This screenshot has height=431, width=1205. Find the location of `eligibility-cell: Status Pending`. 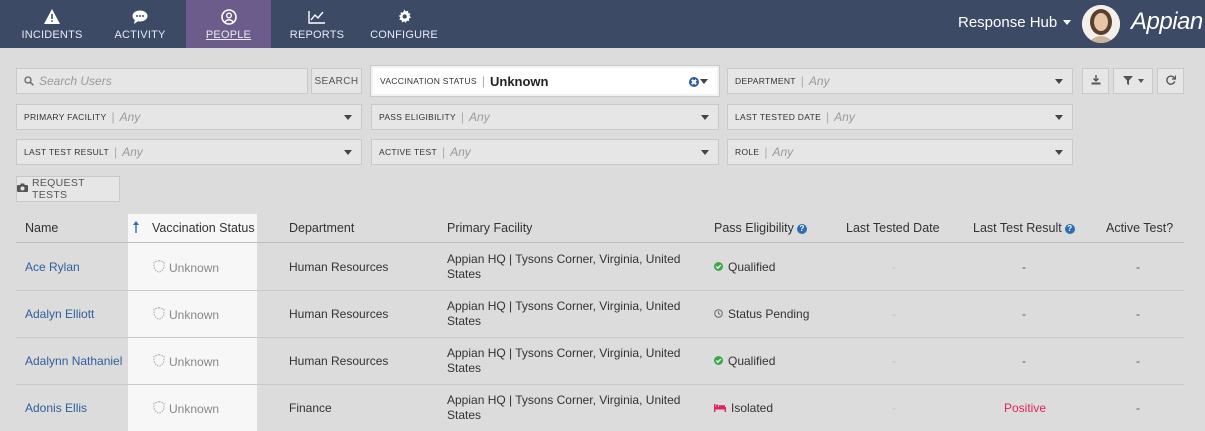

eligibility-cell: Status Pending is located at coordinates (761, 314).